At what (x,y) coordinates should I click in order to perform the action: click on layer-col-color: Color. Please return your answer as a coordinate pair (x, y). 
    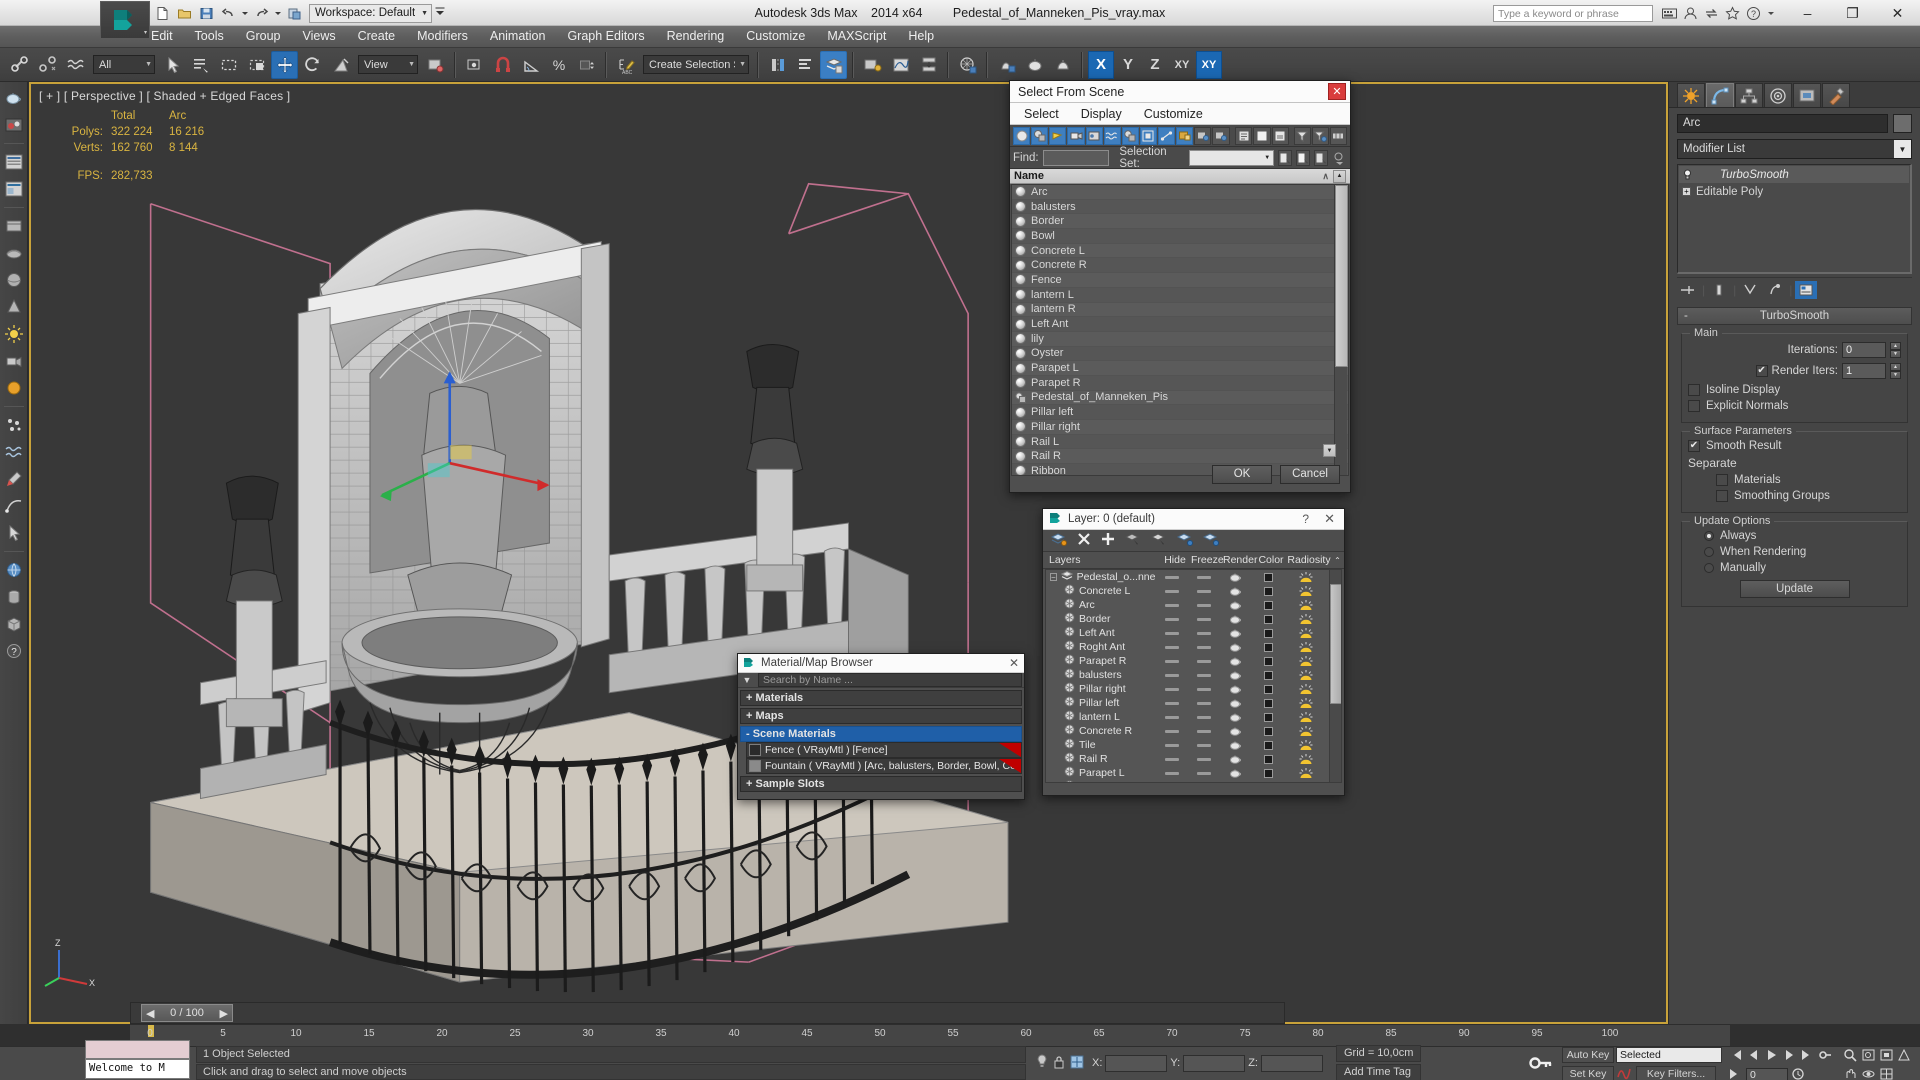
    Looking at the image, I should click on (1271, 560).